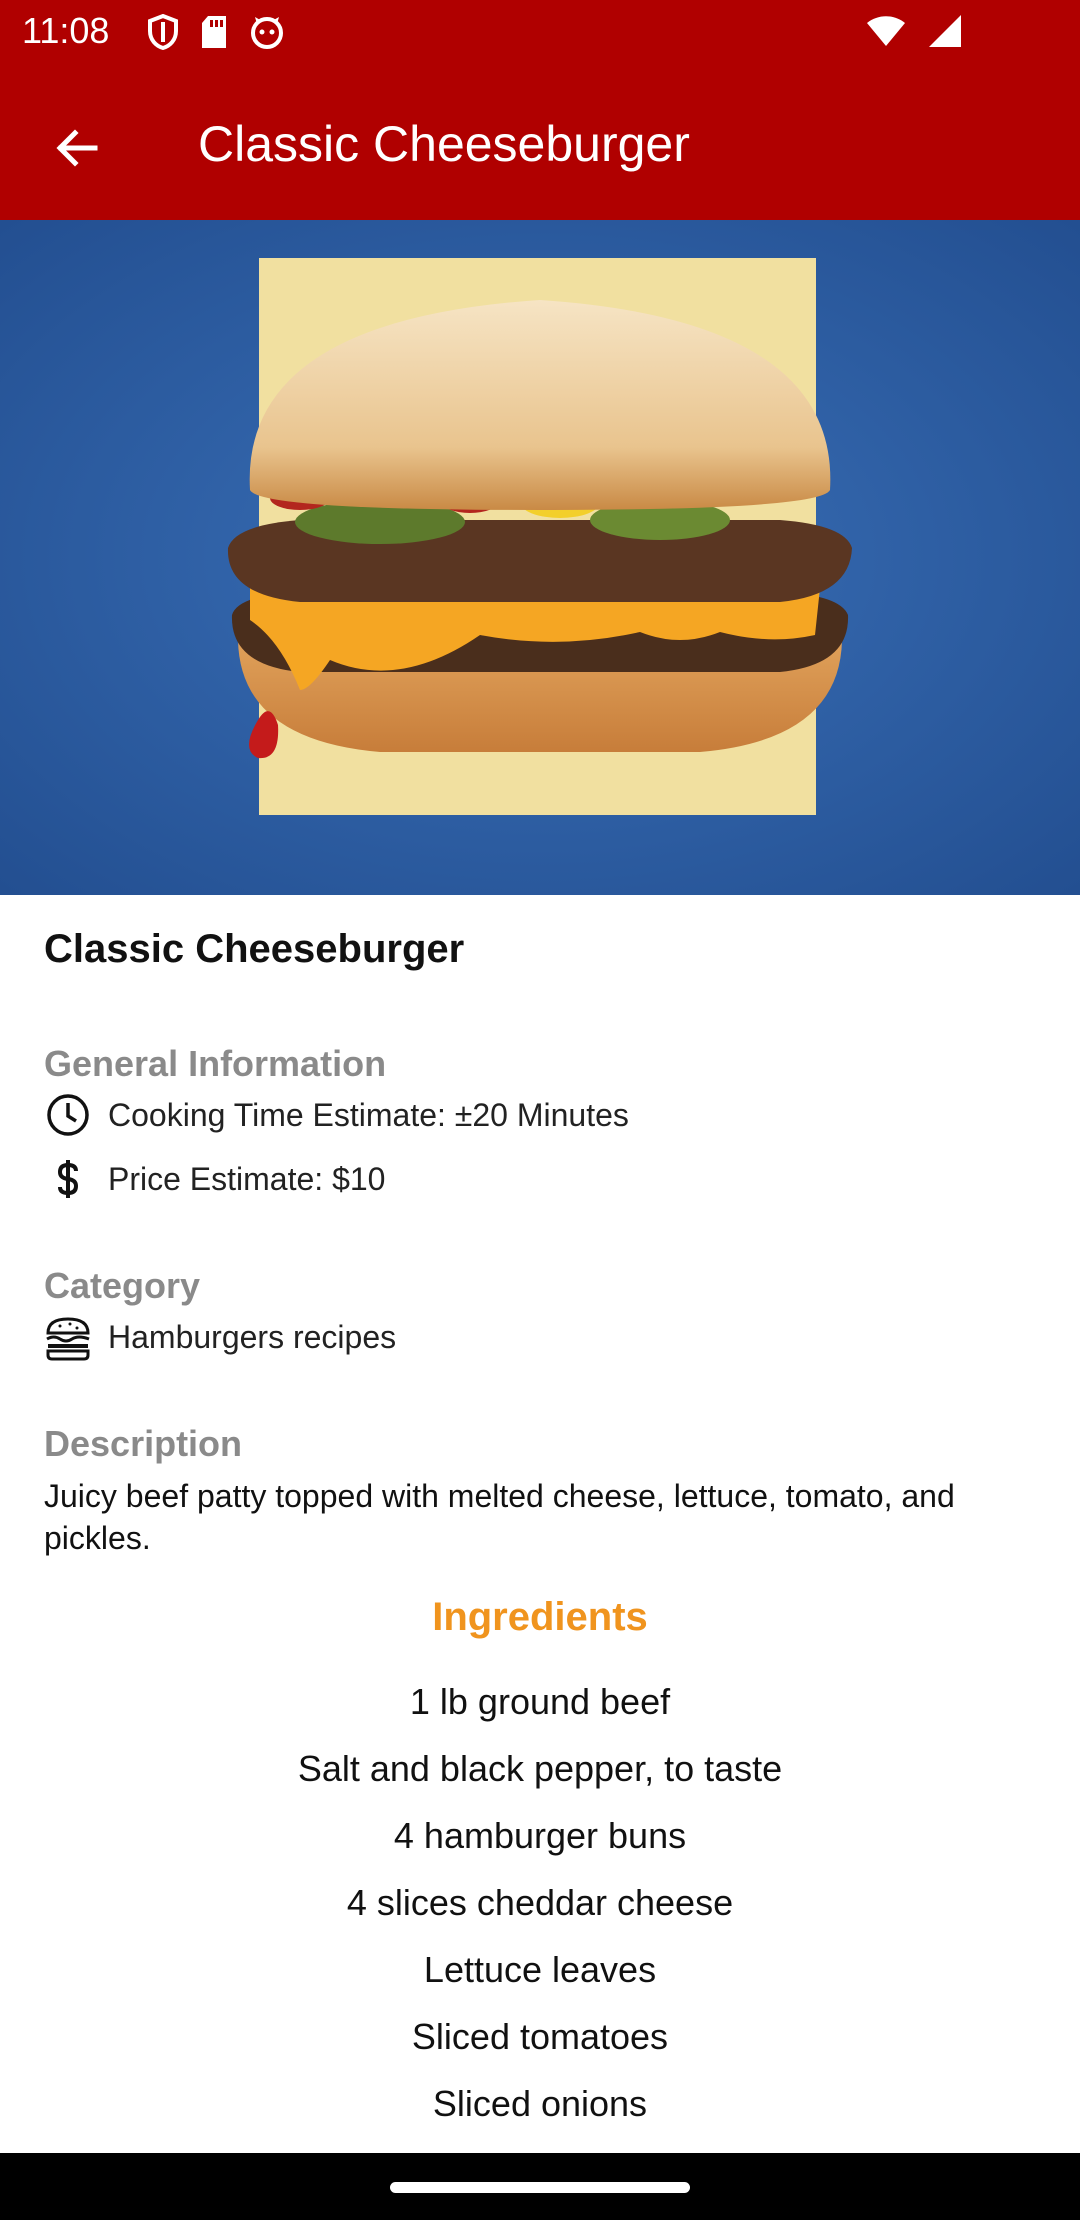  I want to click on clock-icon, so click(68, 1115).